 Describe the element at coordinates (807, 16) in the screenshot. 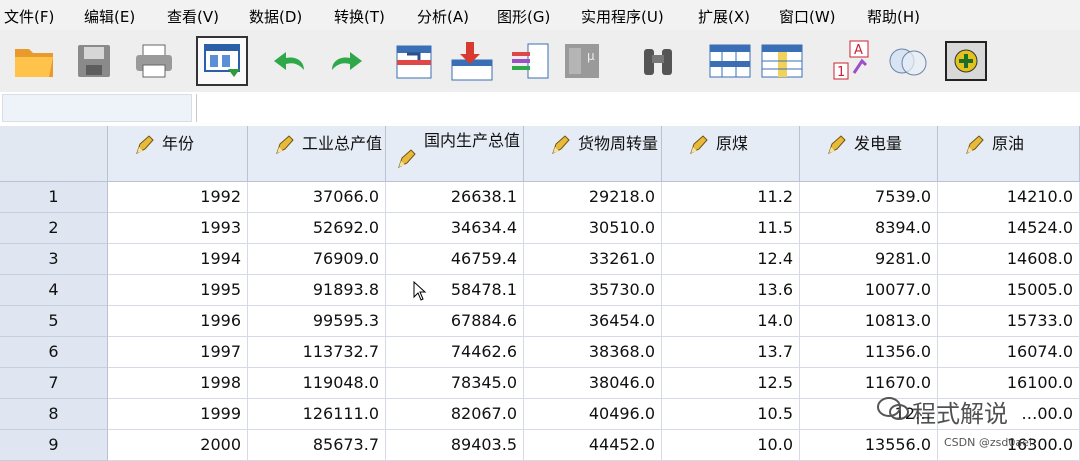

I see `menu-window: 窗口(W)` at that location.